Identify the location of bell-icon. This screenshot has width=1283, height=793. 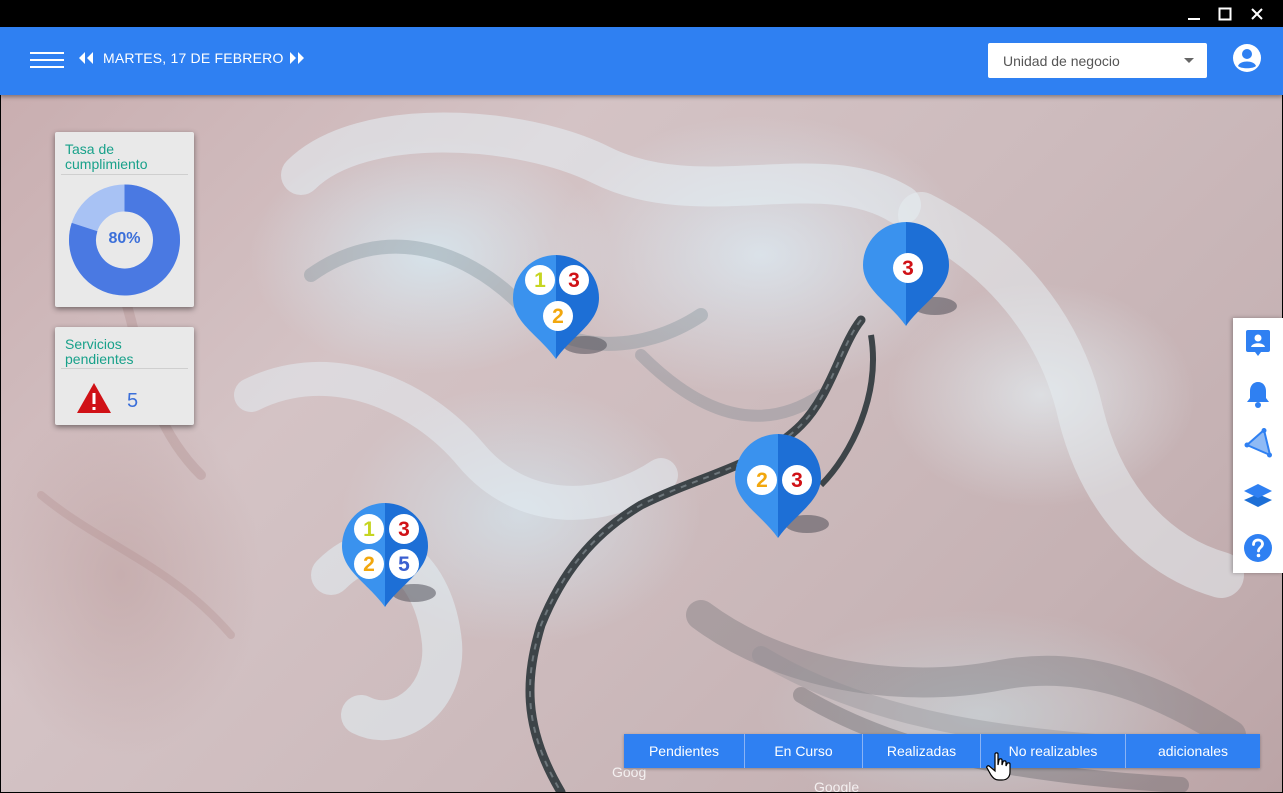
(1258, 395).